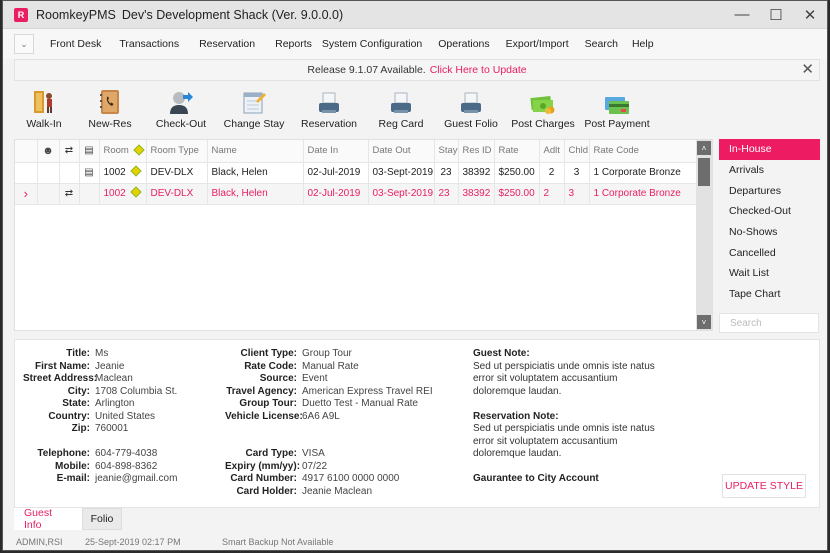  I want to click on guest-folio-button: Guest Folio, so click(471, 109).